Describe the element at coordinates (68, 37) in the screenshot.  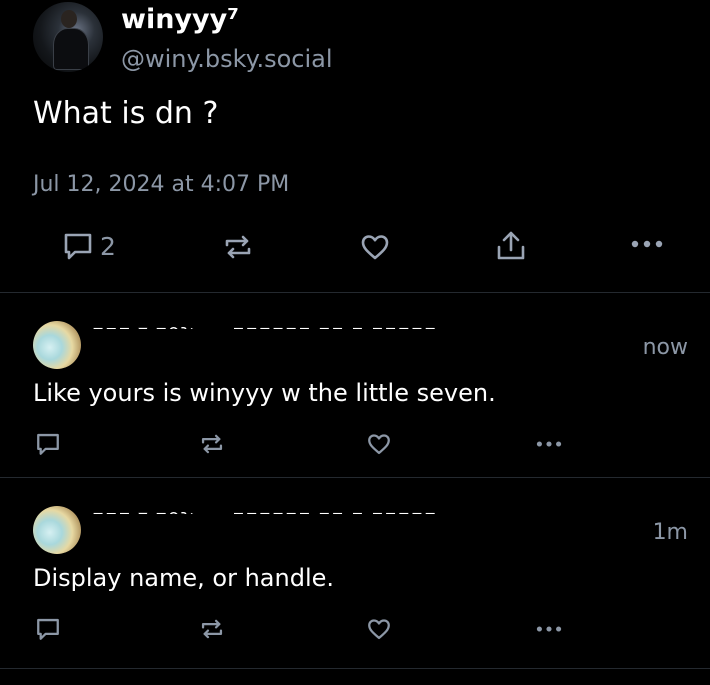
I see `author-avatar` at that location.